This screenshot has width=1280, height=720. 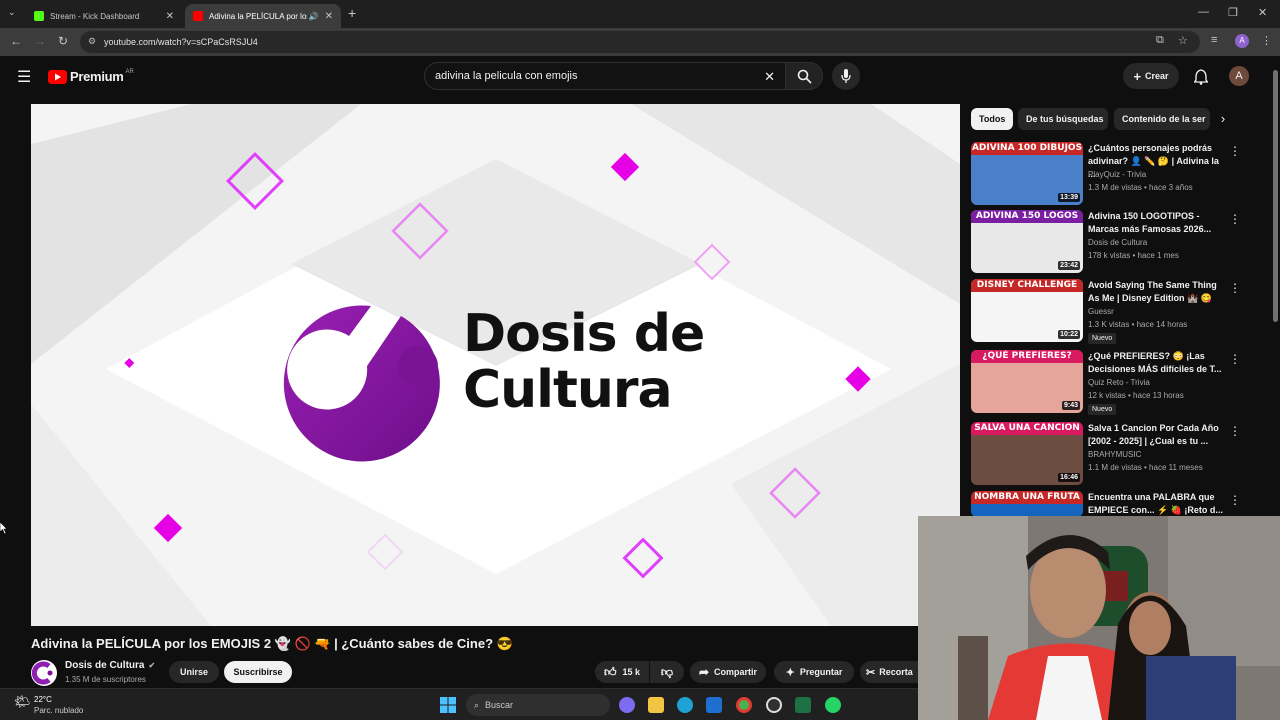 What do you see at coordinates (889, 672) in the screenshot?
I see `clip-button: ✂ Recorta` at bounding box center [889, 672].